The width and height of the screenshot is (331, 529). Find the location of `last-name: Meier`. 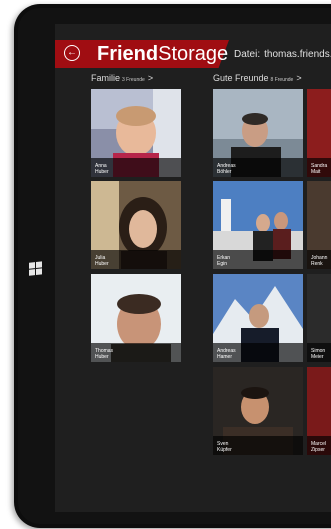

last-name: Meier is located at coordinates (317, 357).